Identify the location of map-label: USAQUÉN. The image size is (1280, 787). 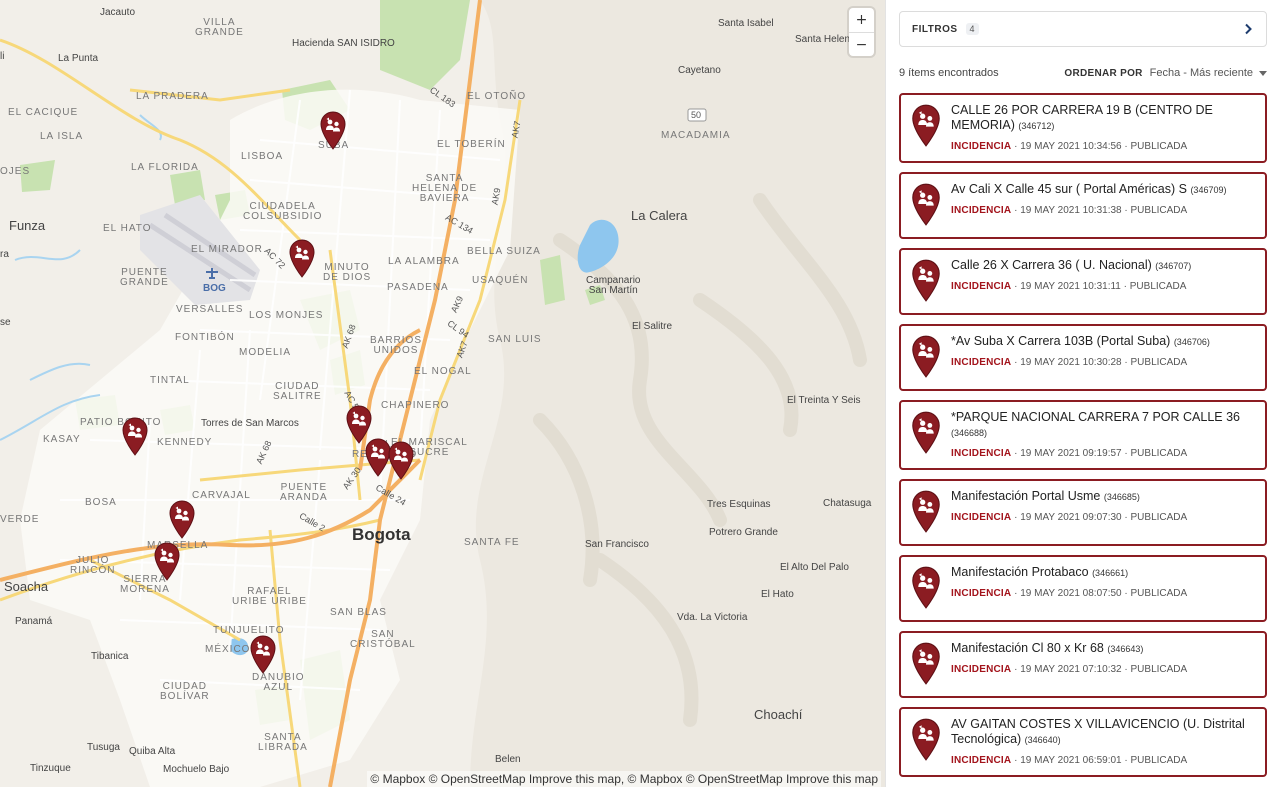
(500, 280).